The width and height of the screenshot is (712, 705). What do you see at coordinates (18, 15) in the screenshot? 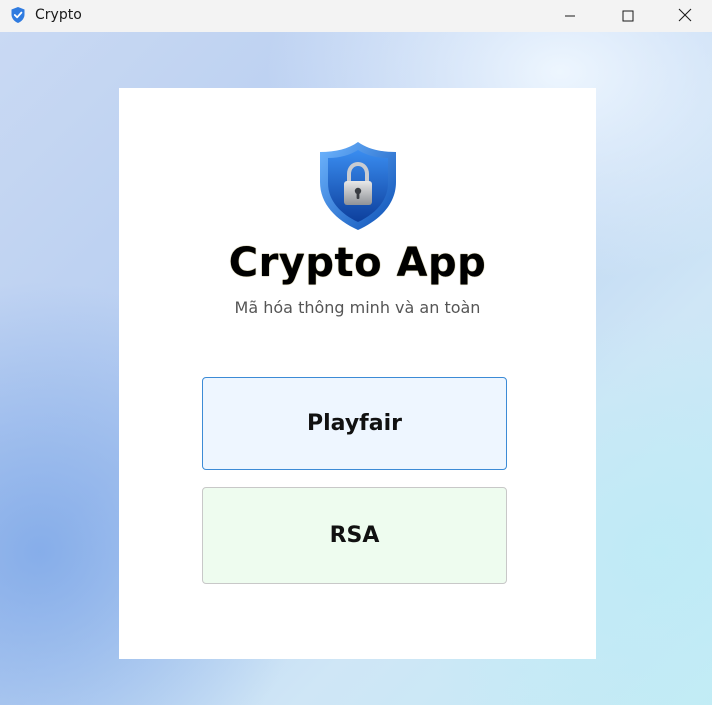
I see `shield-check-icon` at bounding box center [18, 15].